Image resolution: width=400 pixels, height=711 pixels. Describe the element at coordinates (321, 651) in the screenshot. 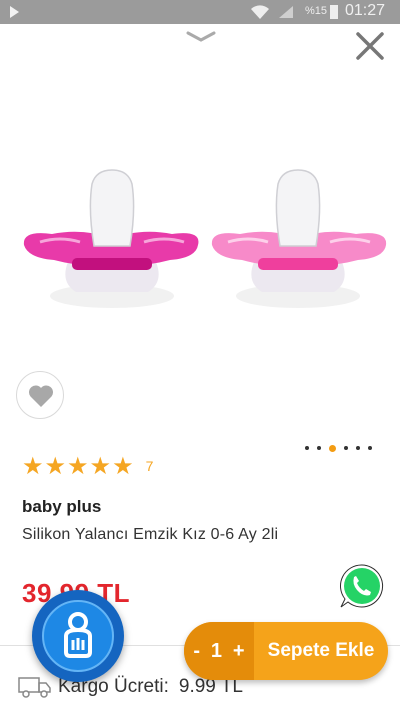

I see `add-to-cart-button: Sepete Ekle` at that location.